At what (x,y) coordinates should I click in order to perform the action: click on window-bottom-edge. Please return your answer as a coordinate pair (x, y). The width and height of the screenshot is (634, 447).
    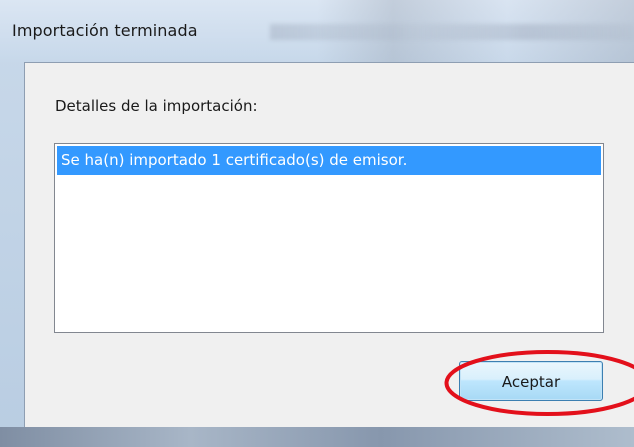
    Looking at the image, I should click on (317, 437).